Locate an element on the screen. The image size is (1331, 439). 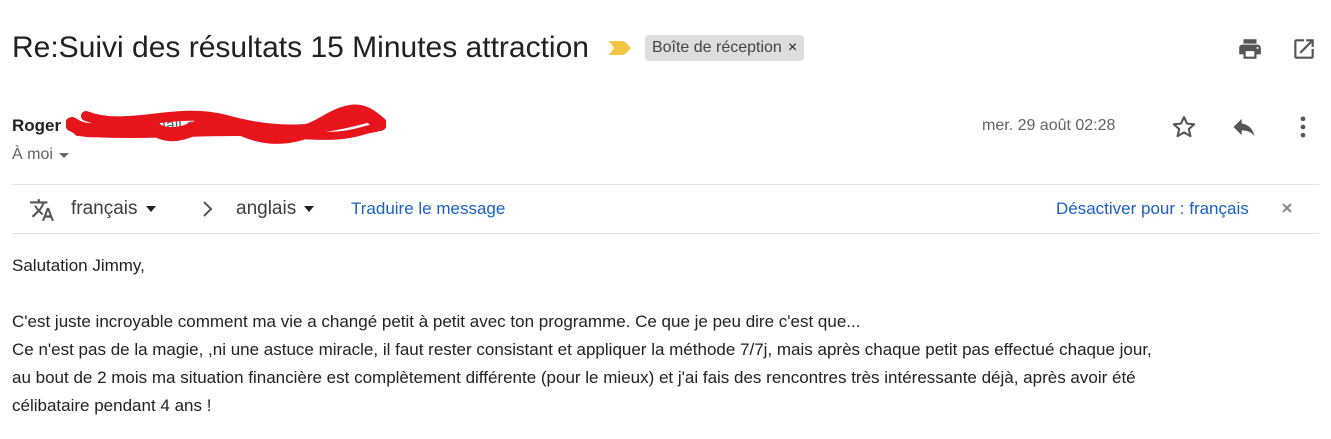
target-language-value: anglais is located at coordinates (266, 208).